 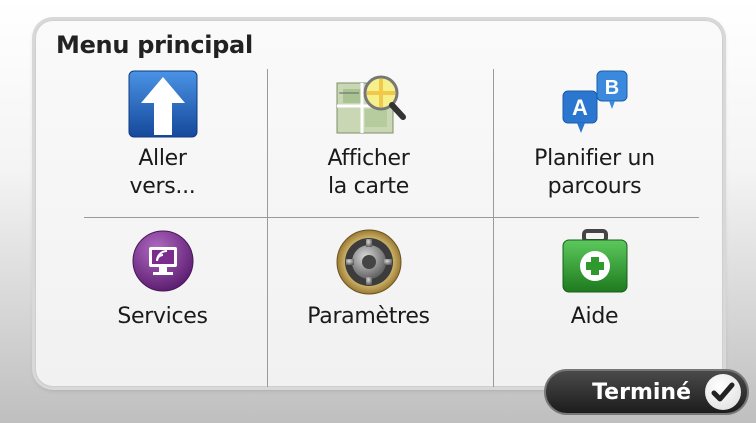 What do you see at coordinates (580, 107) in the screenshot?
I see `svg-text: A` at bounding box center [580, 107].